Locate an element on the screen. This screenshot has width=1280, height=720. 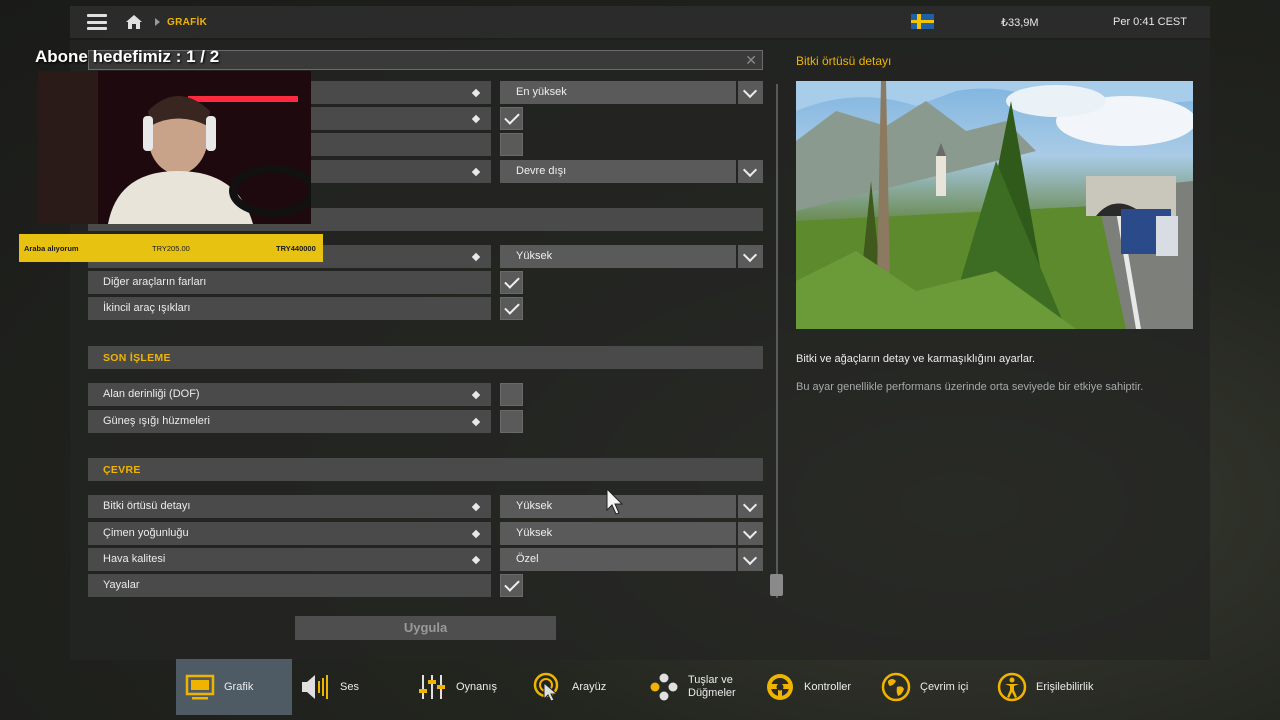
donation-label: Araba alıyorum is located at coordinates (51, 248).